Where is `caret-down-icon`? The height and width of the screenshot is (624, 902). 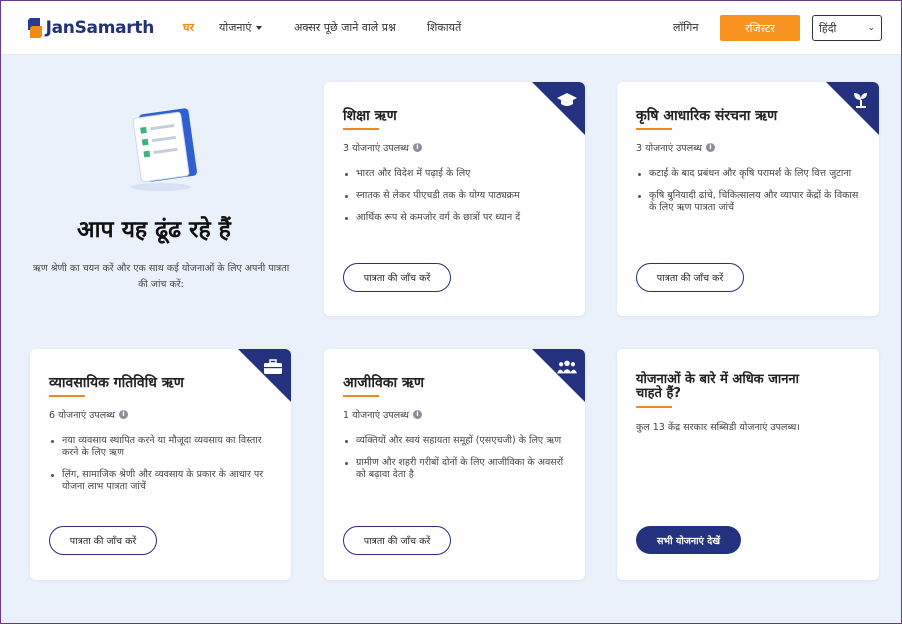 caret-down-icon is located at coordinates (259, 28).